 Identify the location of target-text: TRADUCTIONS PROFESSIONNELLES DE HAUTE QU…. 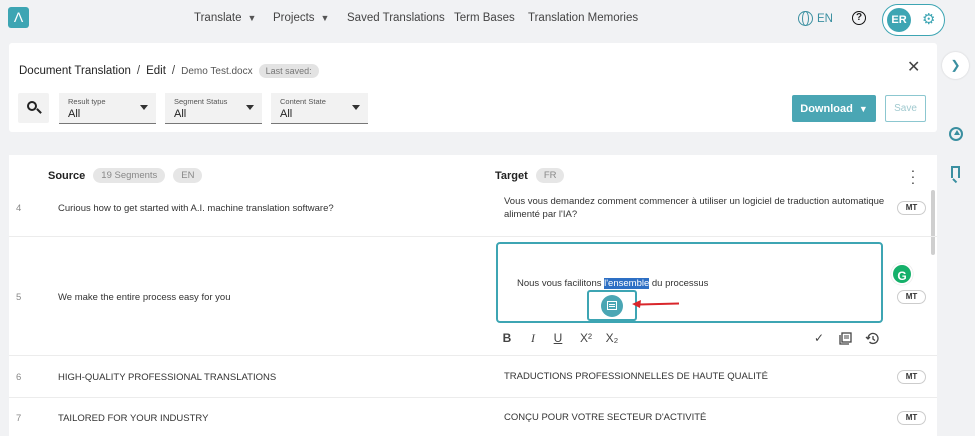
(699, 376).